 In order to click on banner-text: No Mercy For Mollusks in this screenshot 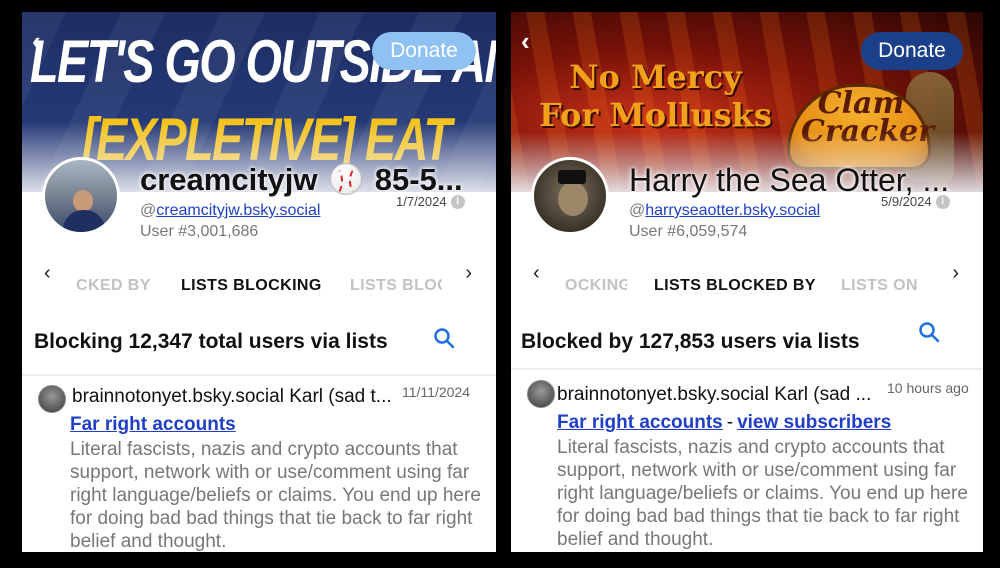, I will do `click(655, 96)`.